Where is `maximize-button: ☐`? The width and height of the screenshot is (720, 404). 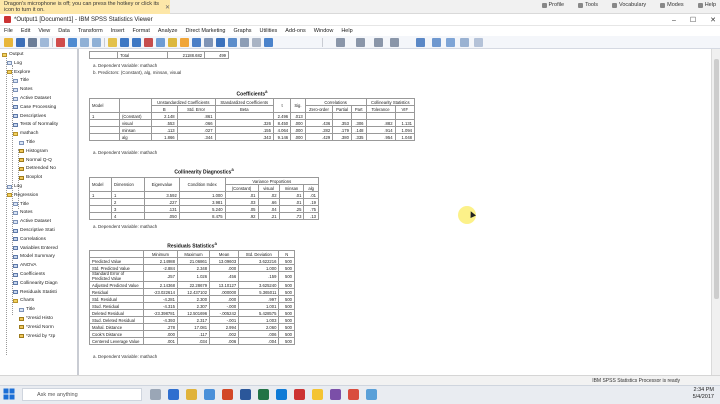 maximize-button: ☐ is located at coordinates (693, 20).